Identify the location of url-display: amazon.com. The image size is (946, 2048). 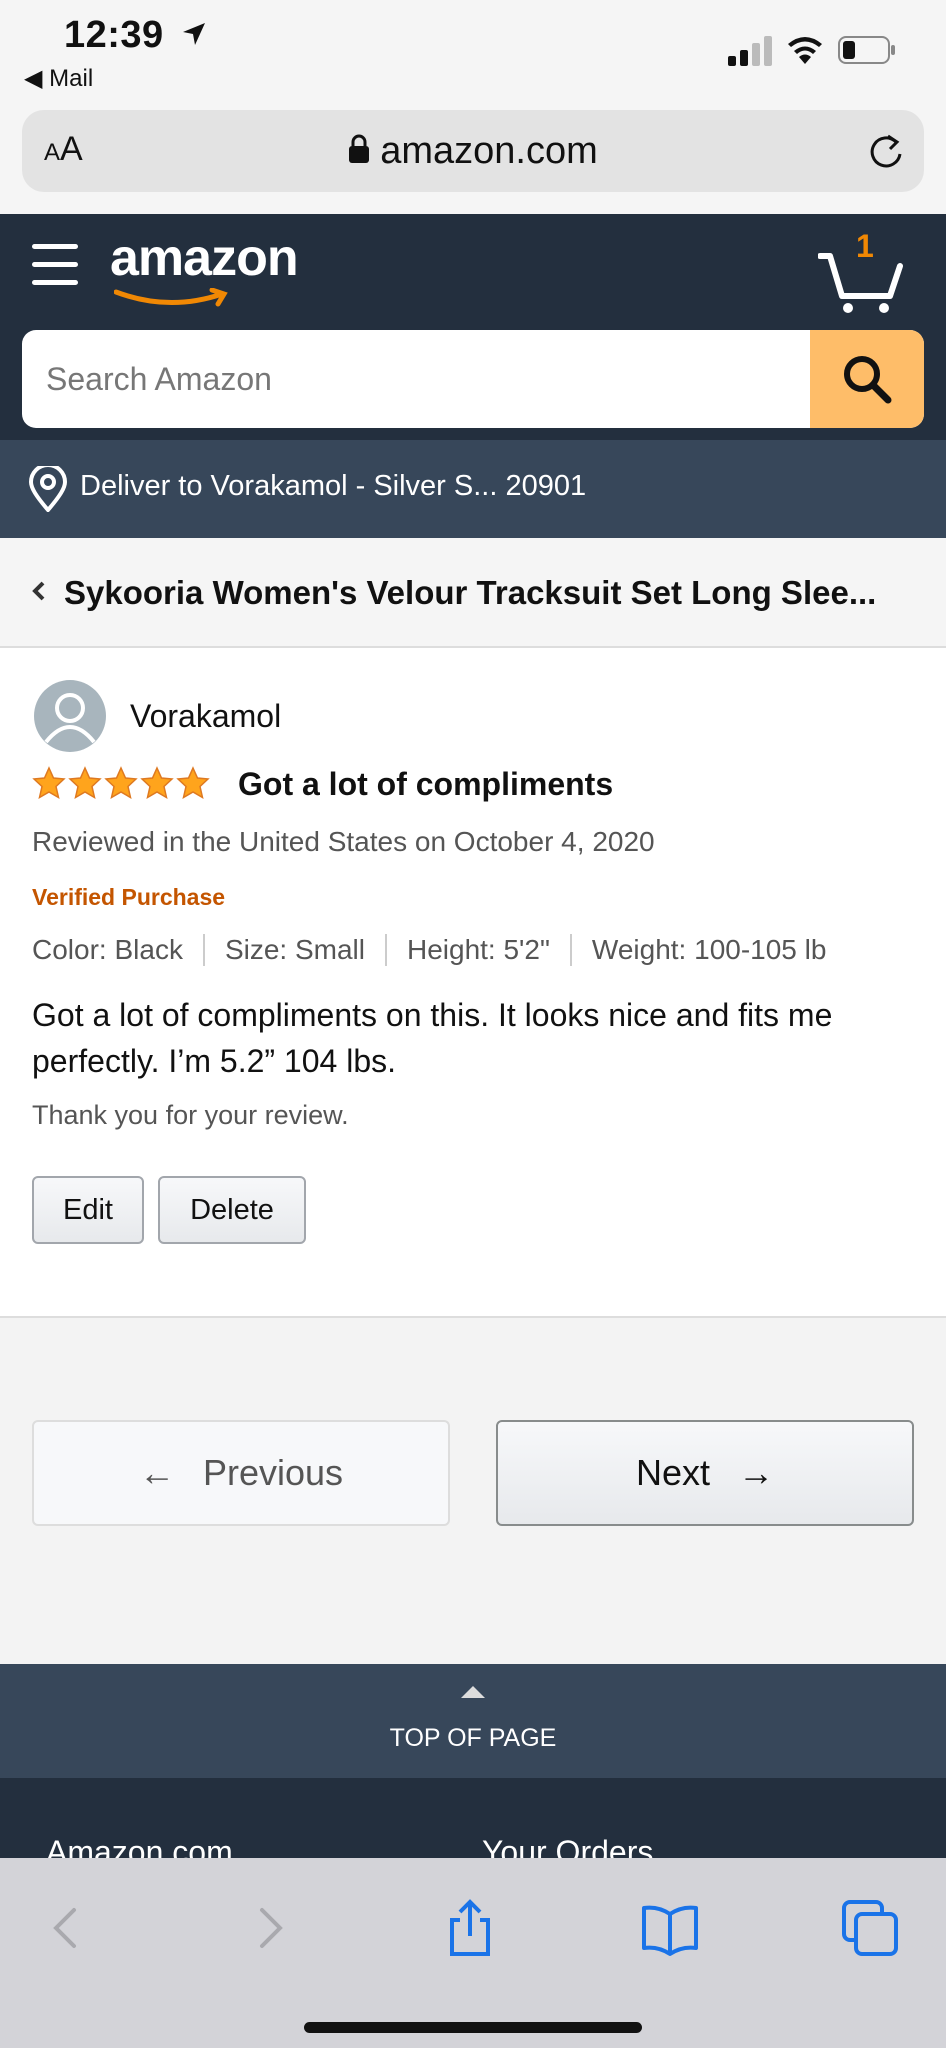
(473, 152).